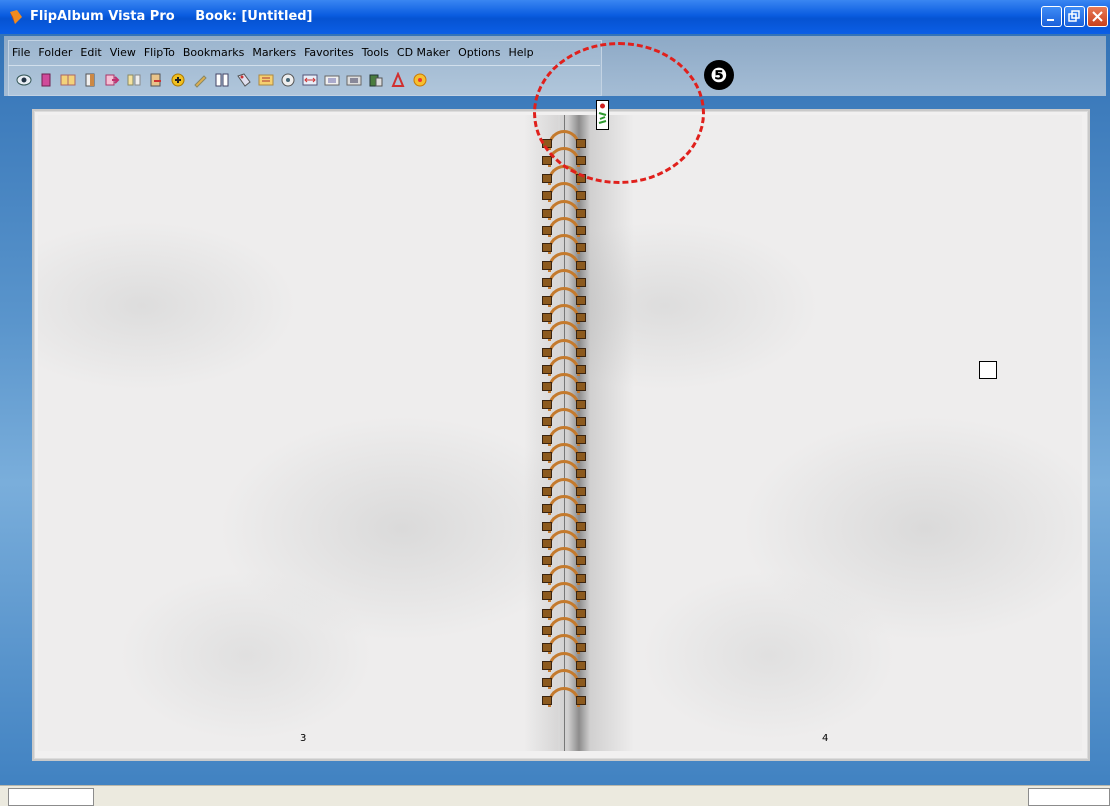 This screenshot has height=806, width=1110. Describe the element at coordinates (159, 54) in the screenshot. I see `menu-flipto: FlipTo` at that location.